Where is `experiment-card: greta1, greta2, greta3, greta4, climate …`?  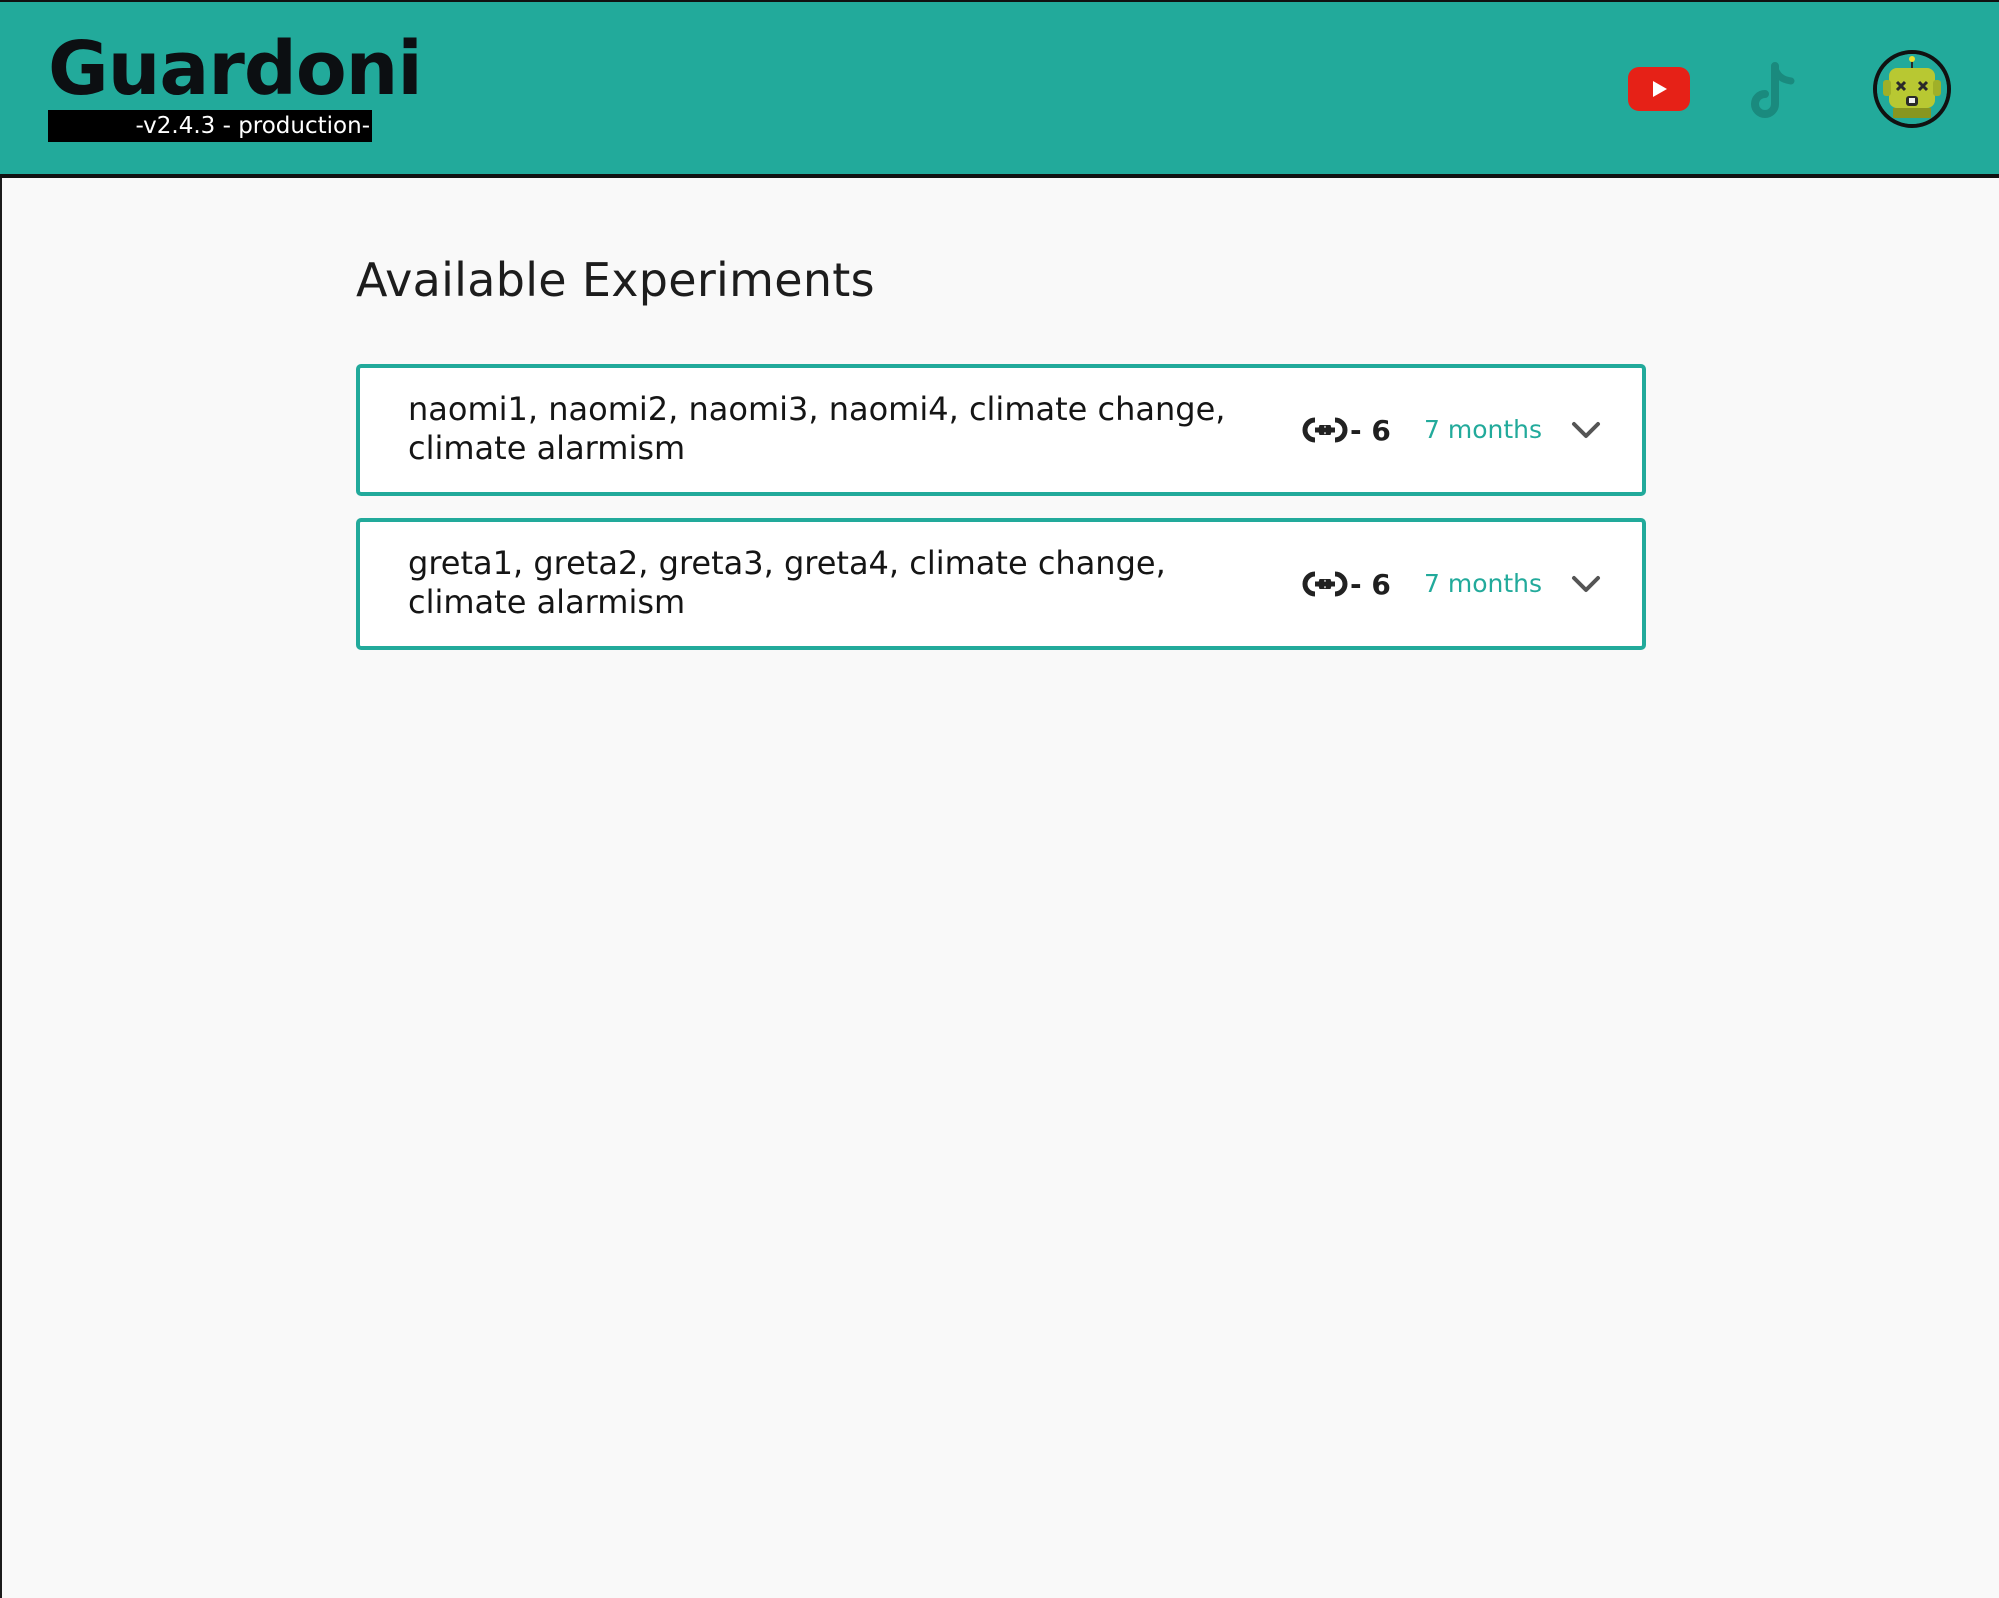
experiment-card: greta1, greta2, greta3, greta4, climate … is located at coordinates (1001, 584).